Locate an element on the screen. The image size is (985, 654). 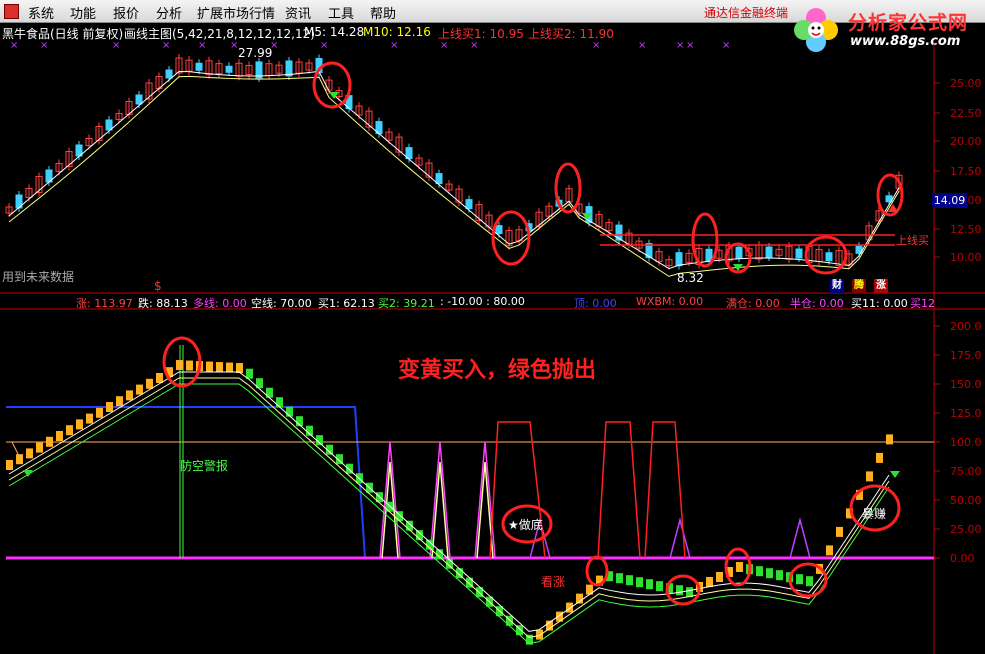
indicator-axis-label: 200.0 is located at coordinates (966, 326).